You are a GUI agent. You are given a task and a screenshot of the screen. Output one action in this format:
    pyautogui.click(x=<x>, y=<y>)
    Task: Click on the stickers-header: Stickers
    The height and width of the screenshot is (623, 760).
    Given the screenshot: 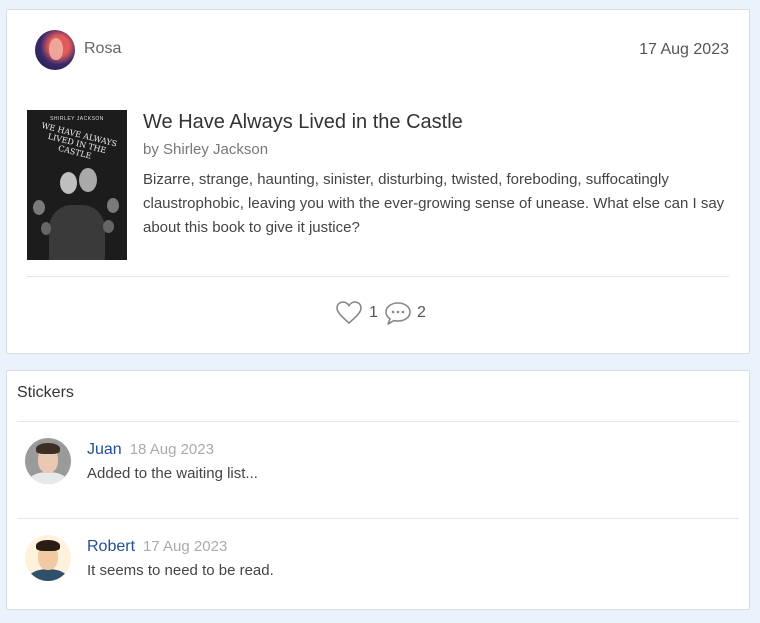 What is the action you would take?
    pyautogui.click(x=45, y=392)
    